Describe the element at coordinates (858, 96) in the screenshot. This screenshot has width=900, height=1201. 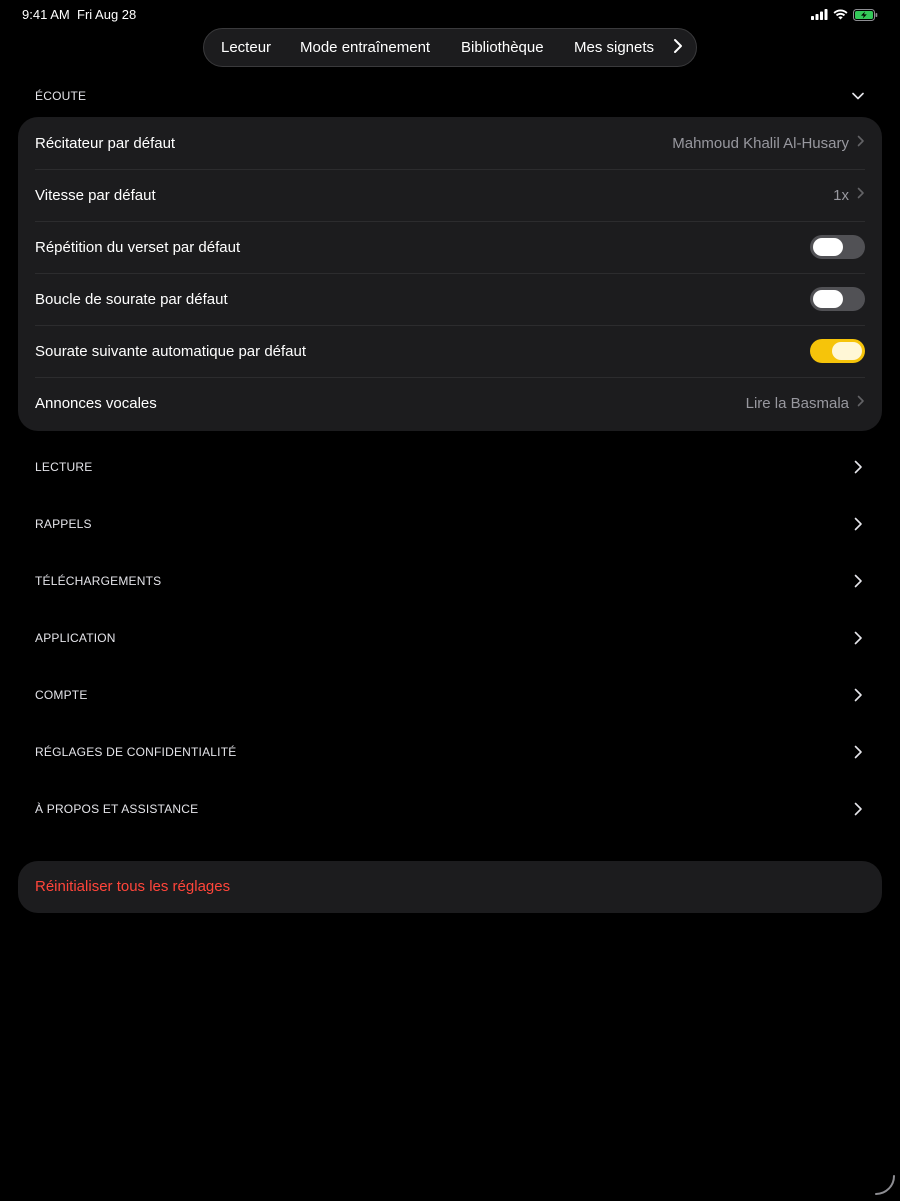
I see `chevron-down-icon` at that location.